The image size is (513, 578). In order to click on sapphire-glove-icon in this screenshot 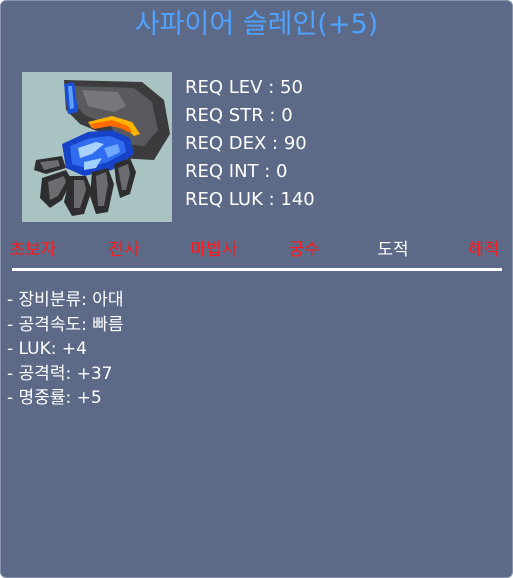, I will do `click(102, 148)`.